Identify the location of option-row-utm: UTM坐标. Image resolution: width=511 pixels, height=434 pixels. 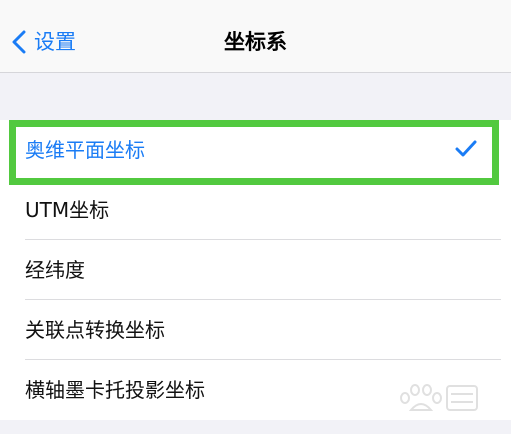
(255, 210).